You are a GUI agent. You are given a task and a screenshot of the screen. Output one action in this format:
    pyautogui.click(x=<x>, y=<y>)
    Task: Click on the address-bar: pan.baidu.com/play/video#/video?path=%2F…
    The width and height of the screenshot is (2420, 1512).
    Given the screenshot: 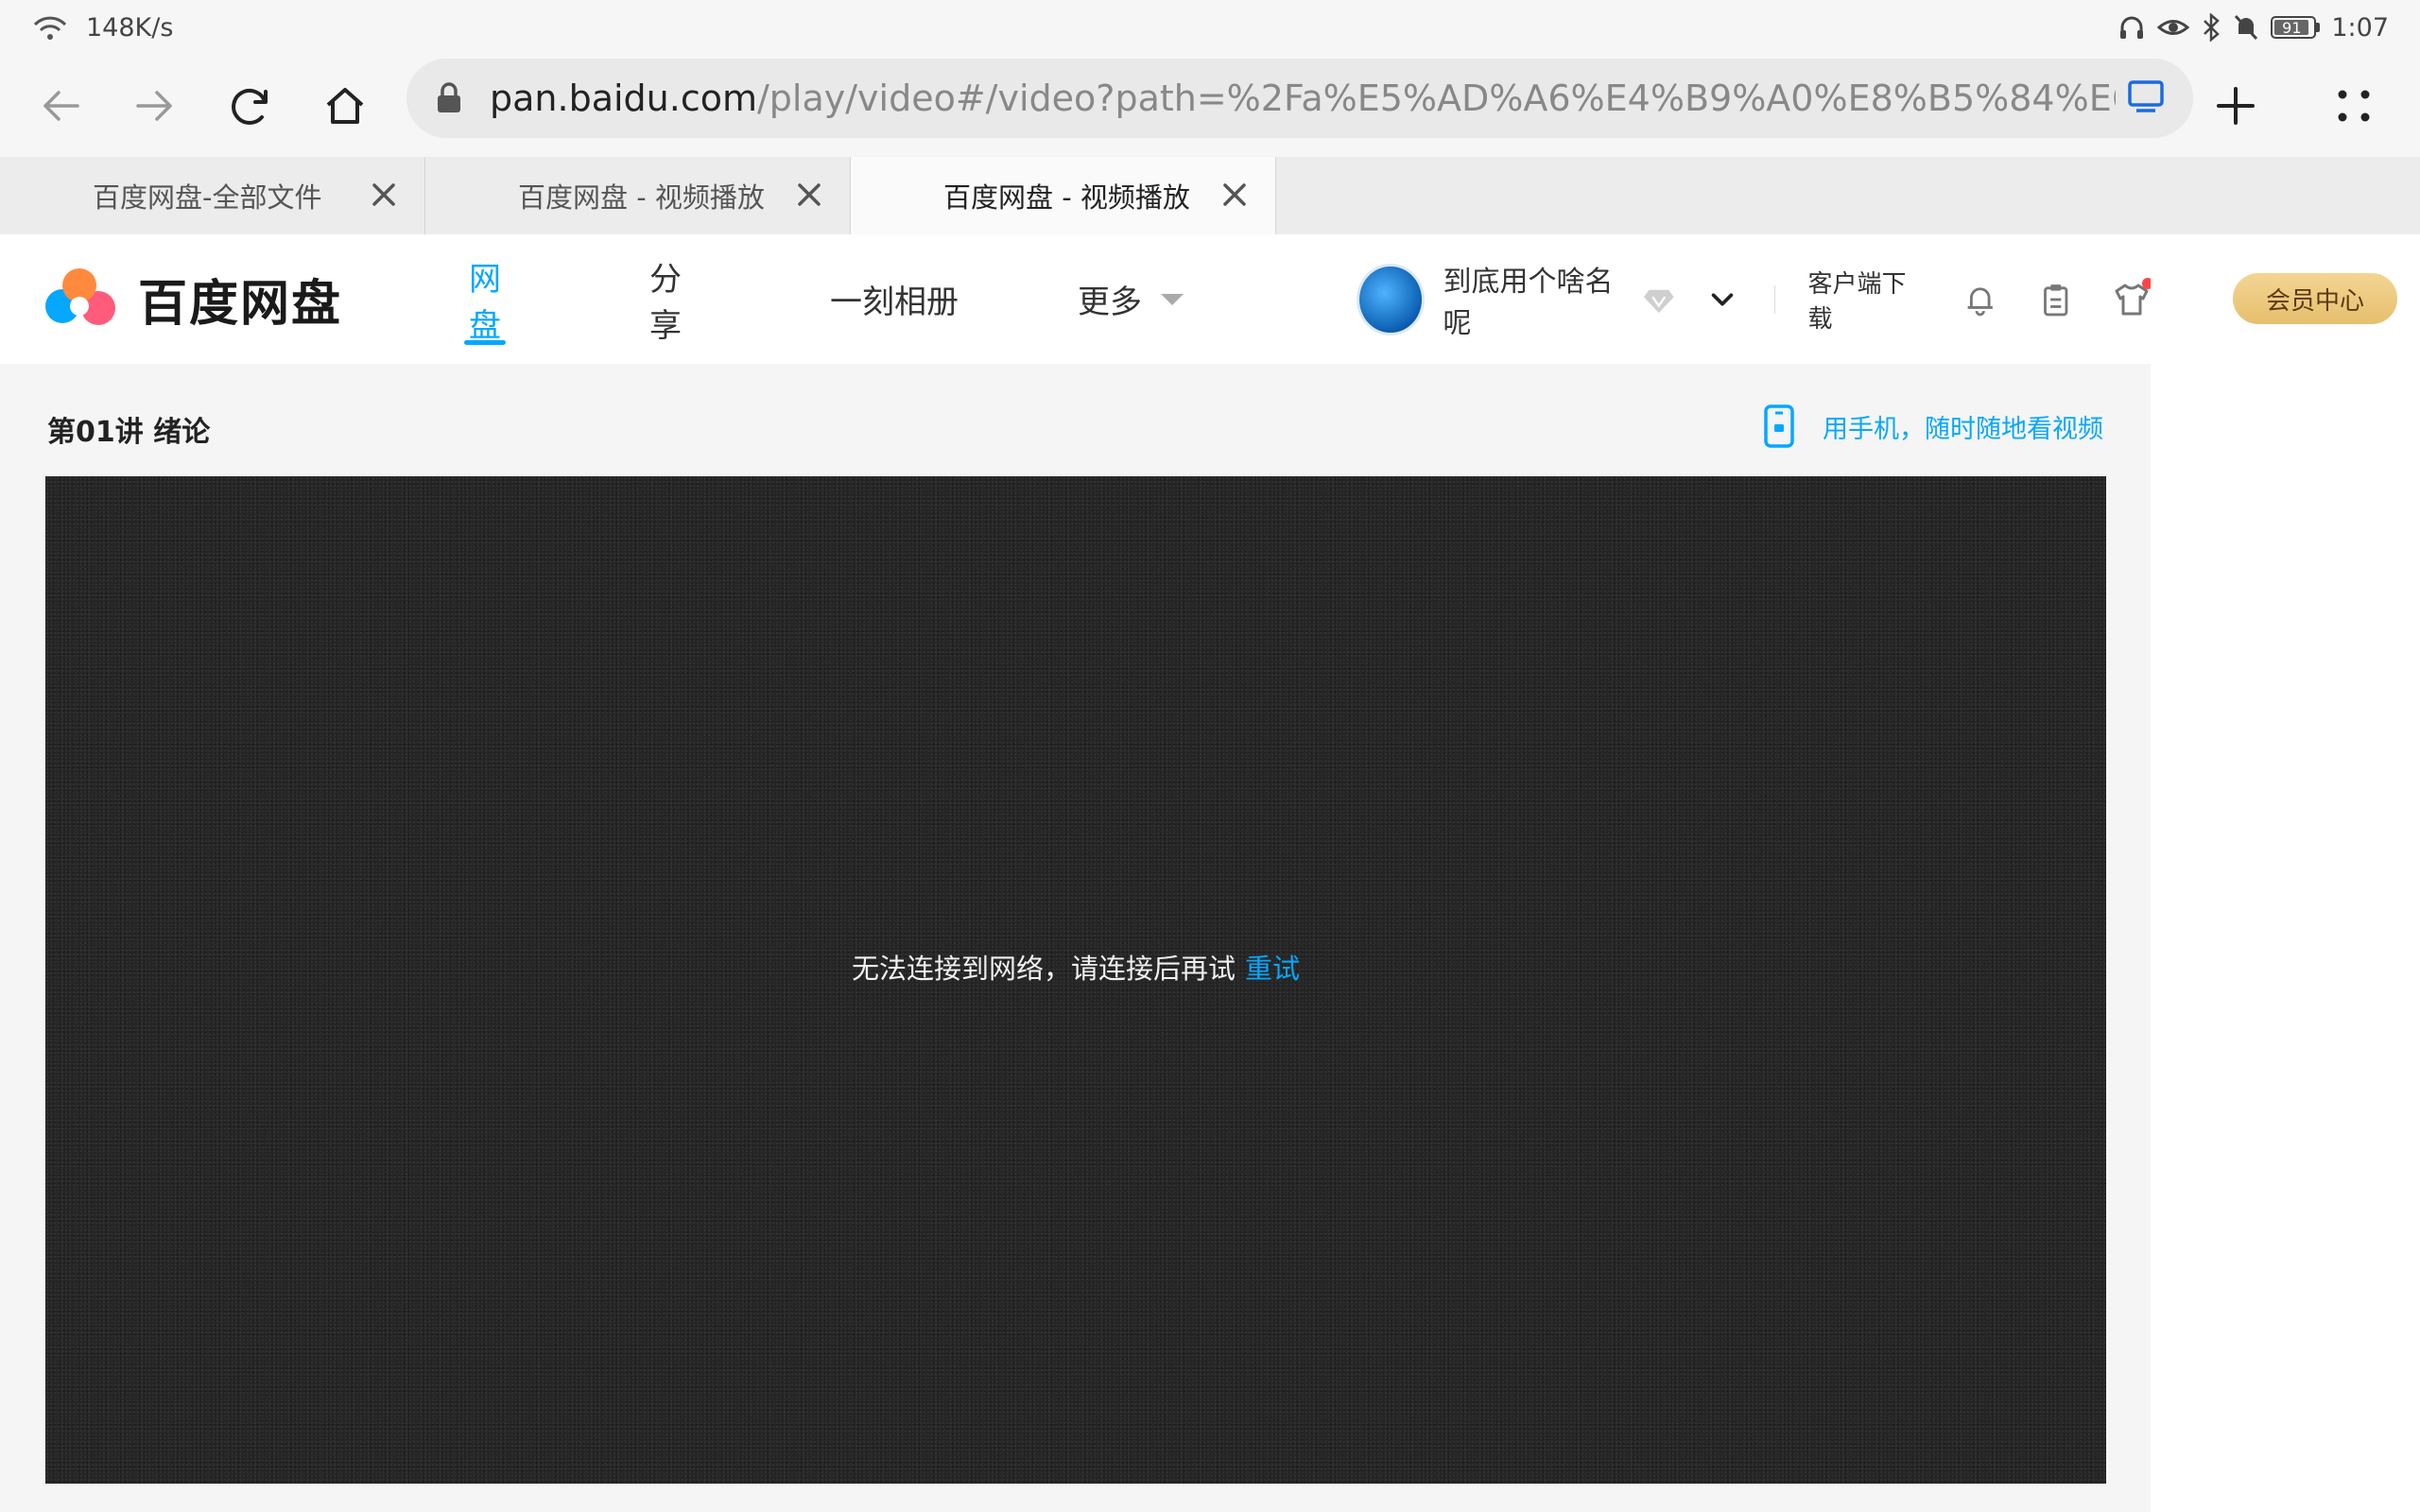 What is the action you would take?
    pyautogui.click(x=1299, y=98)
    